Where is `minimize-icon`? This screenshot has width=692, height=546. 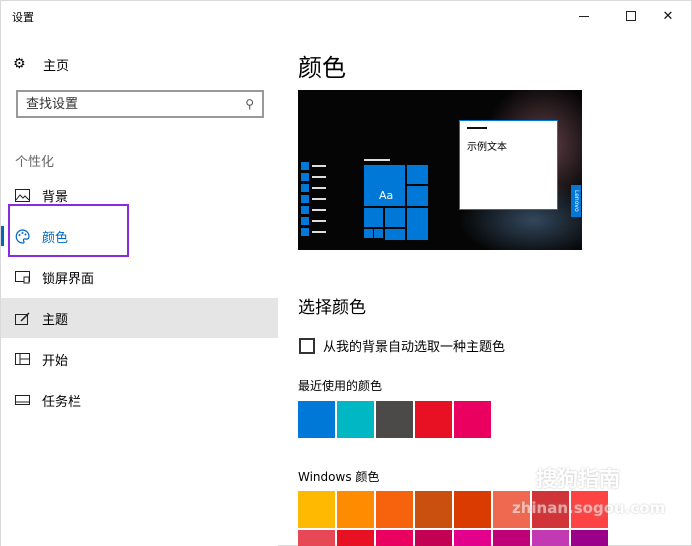 minimize-icon is located at coordinates (584, 16).